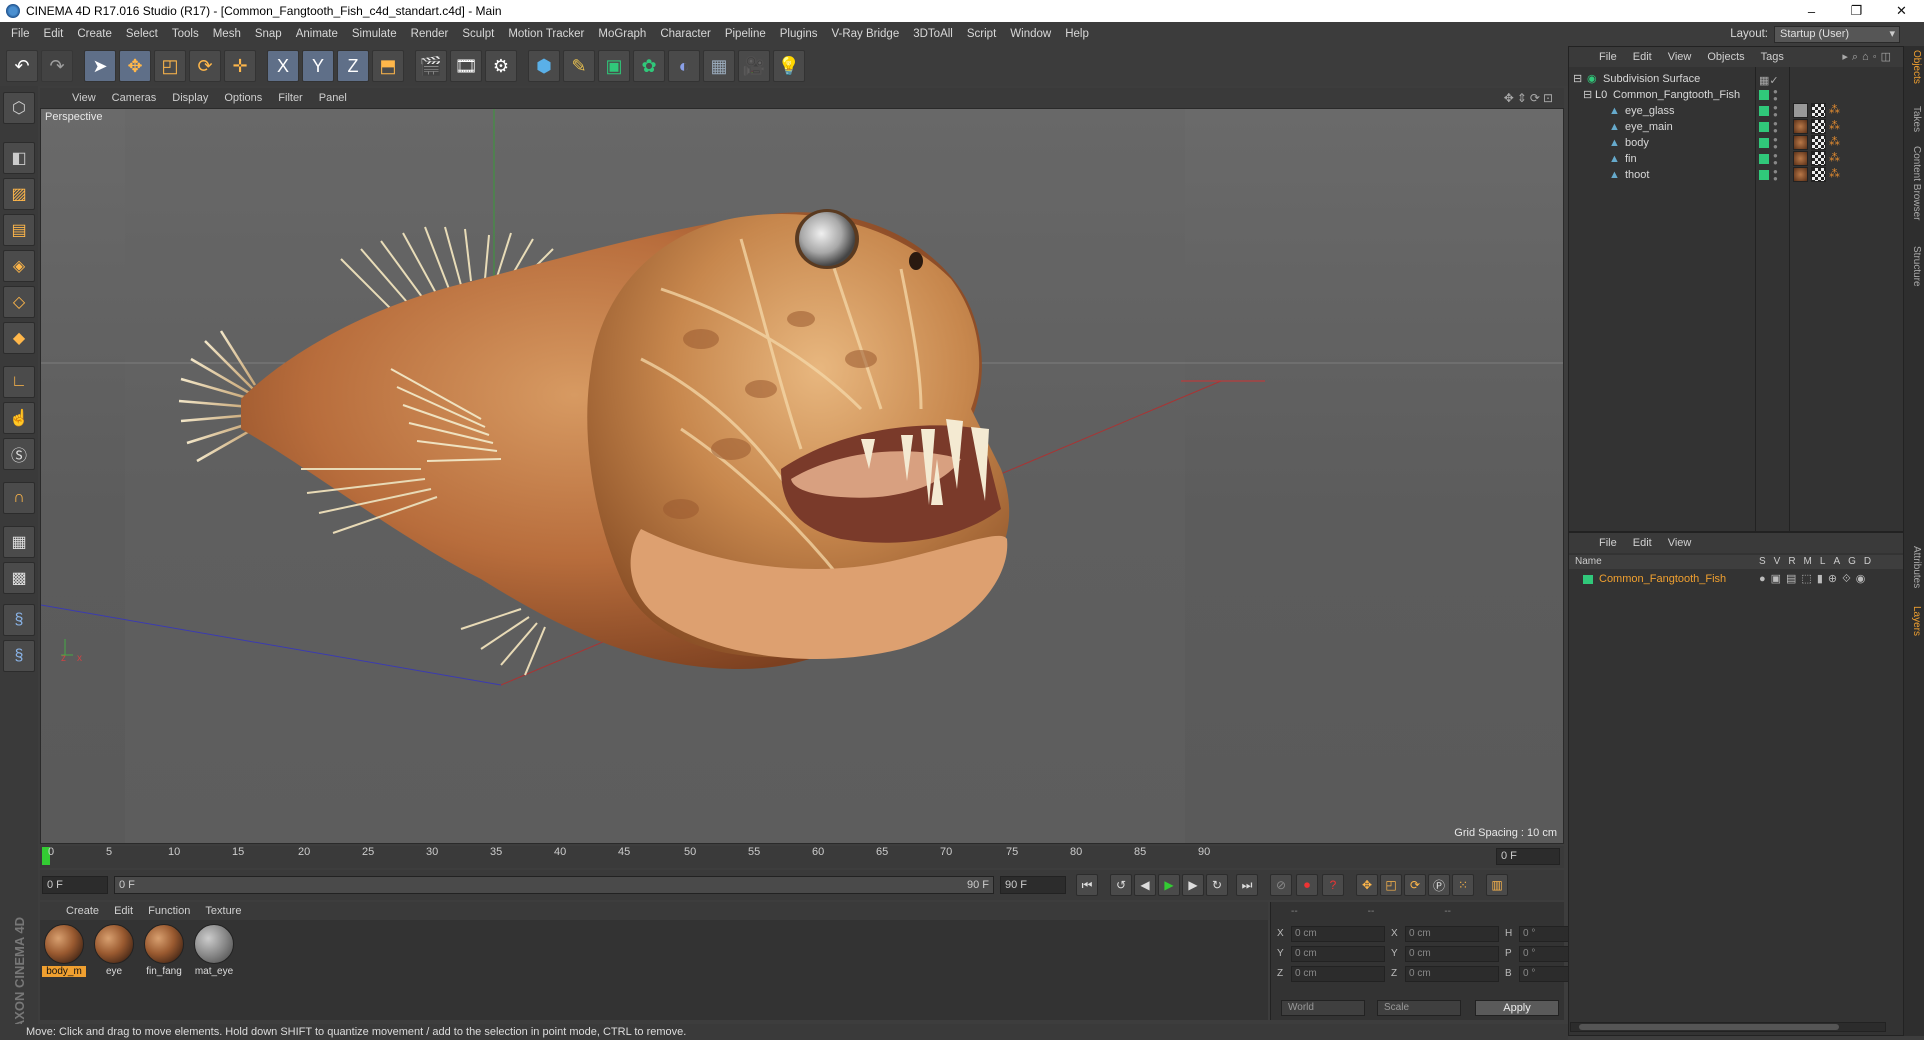 This screenshot has height=1040, width=1924. What do you see at coordinates (1725, 57) in the screenshot?
I see `object-menu-objects: Objects` at bounding box center [1725, 57].